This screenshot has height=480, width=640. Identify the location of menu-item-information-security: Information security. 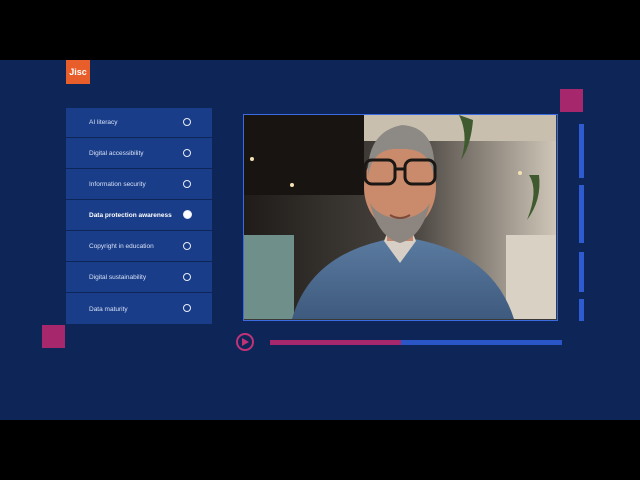
(139, 185).